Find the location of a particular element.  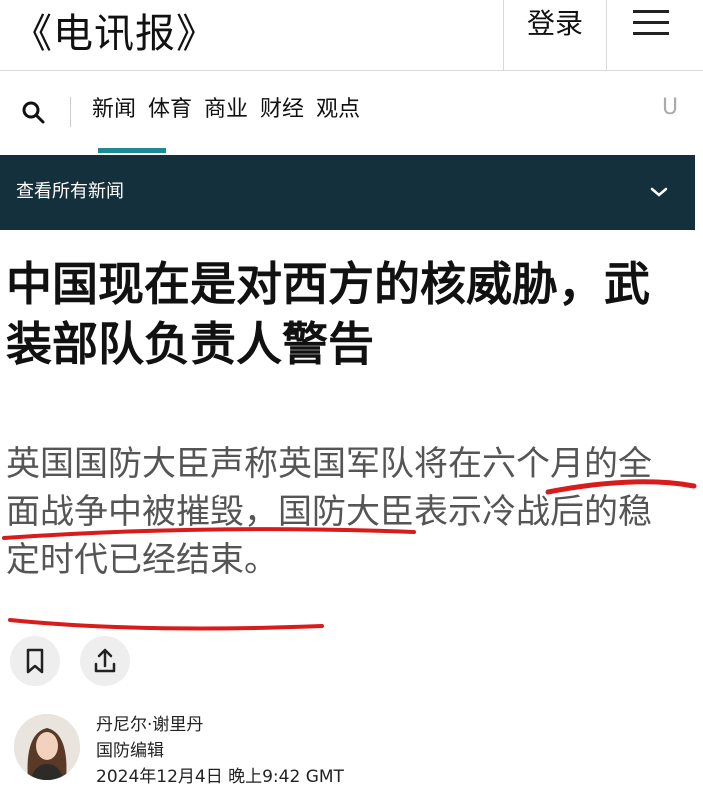

nav-item-opinion: 观点 is located at coordinates (338, 109).